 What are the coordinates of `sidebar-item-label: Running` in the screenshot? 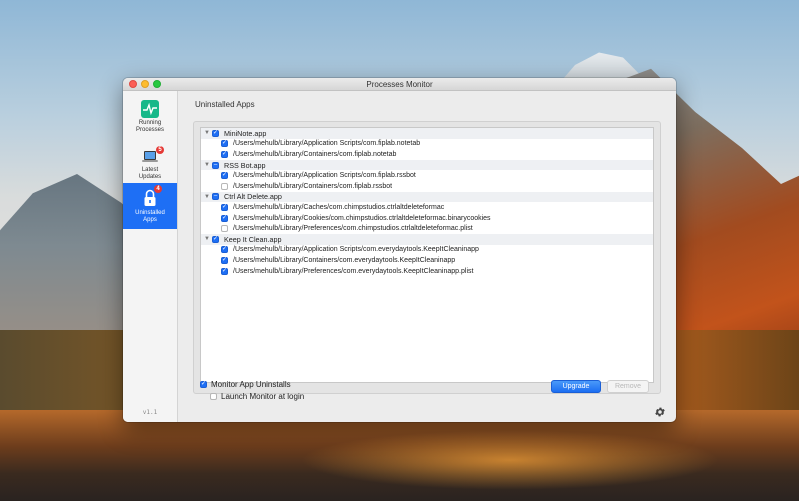 It's located at (150, 123).